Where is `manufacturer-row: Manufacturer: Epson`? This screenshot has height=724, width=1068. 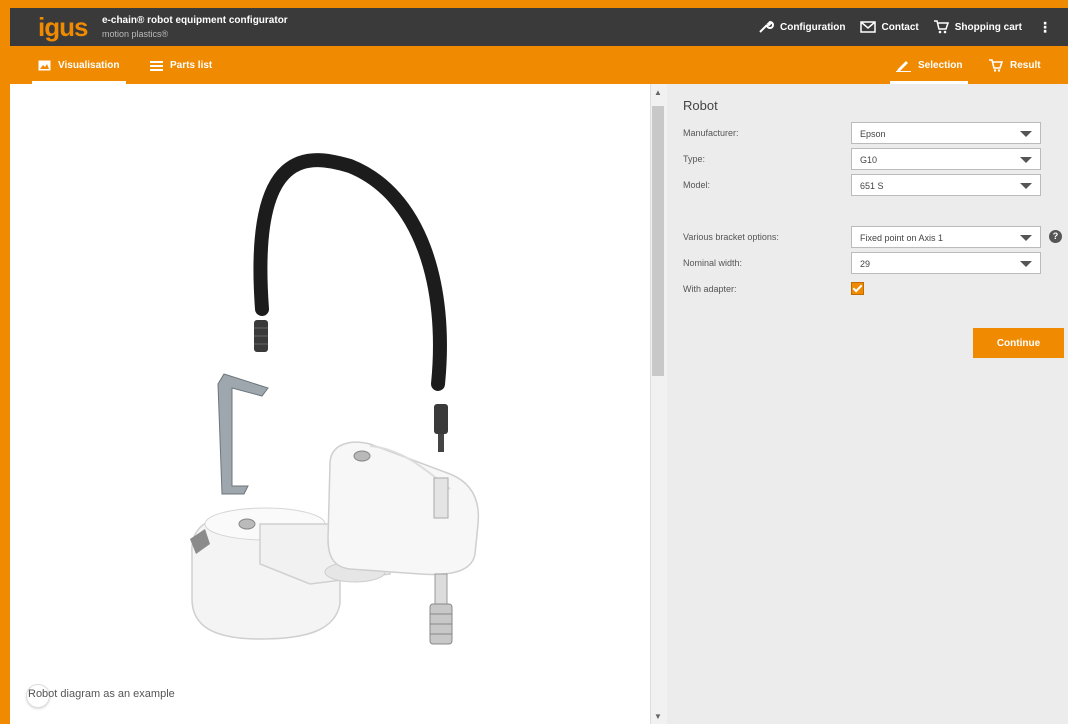 manufacturer-row: Manufacturer: Epson is located at coordinates (873, 134).